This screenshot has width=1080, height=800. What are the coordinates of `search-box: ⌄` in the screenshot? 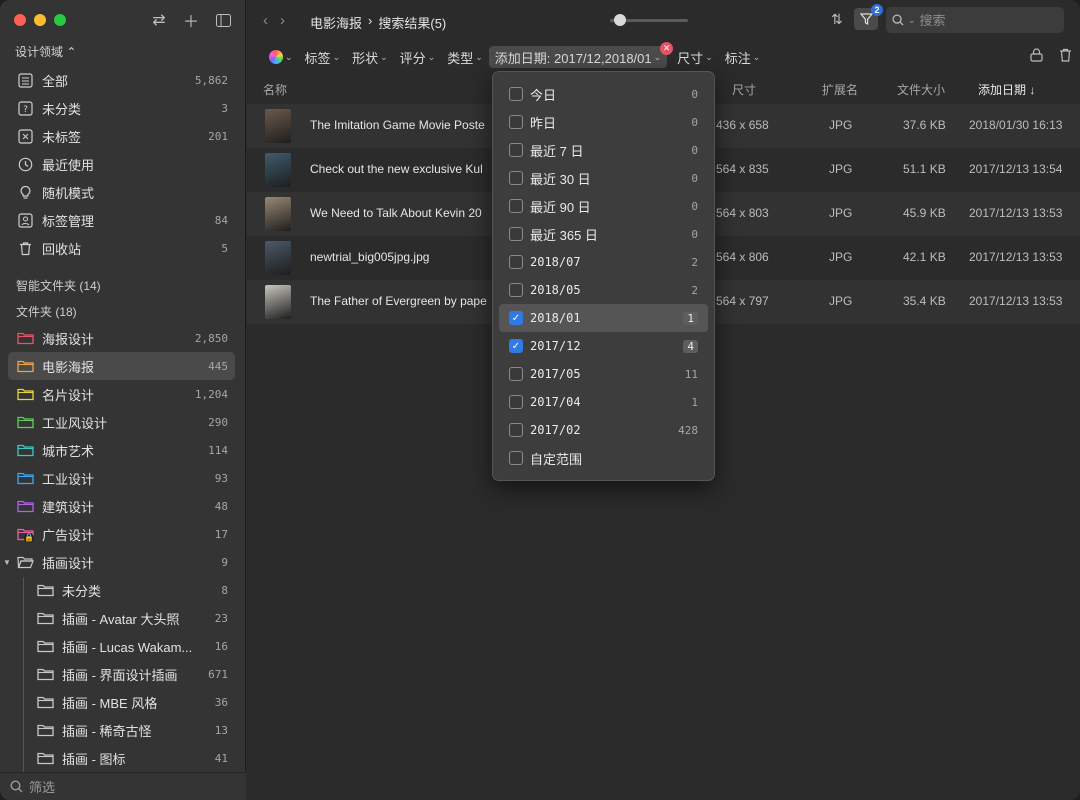 It's located at (975, 20).